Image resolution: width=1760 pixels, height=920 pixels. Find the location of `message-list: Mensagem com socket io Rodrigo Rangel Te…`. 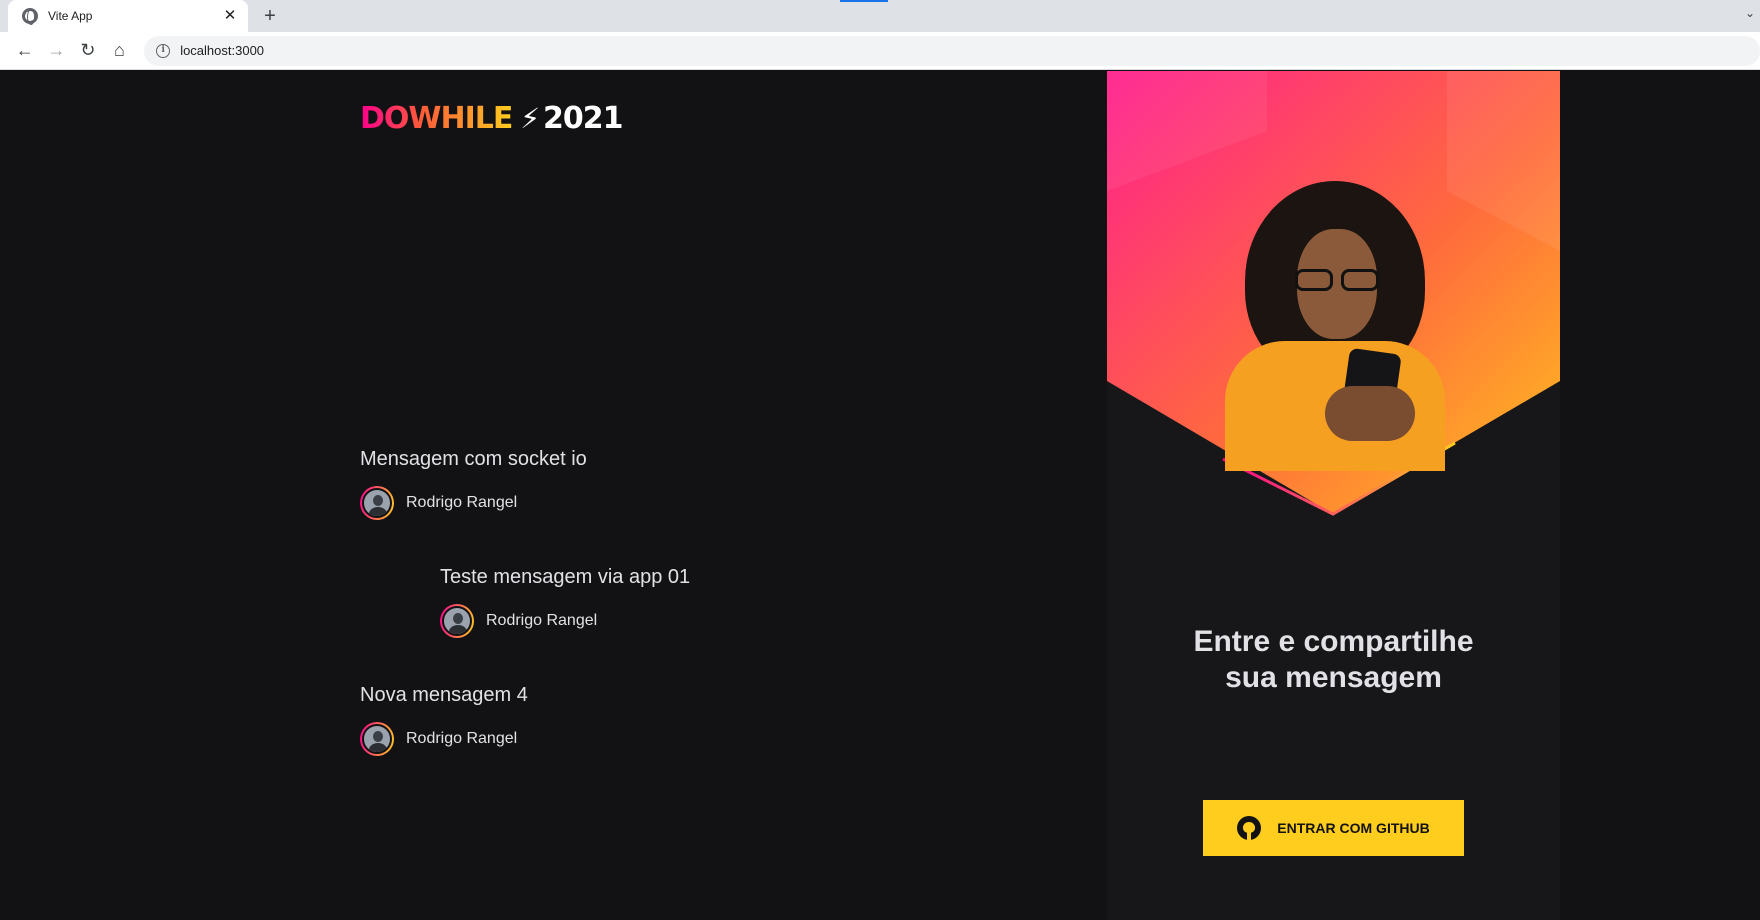

message-list: Mensagem com socket io Rodrigo Rangel Te… is located at coordinates (620, 621).